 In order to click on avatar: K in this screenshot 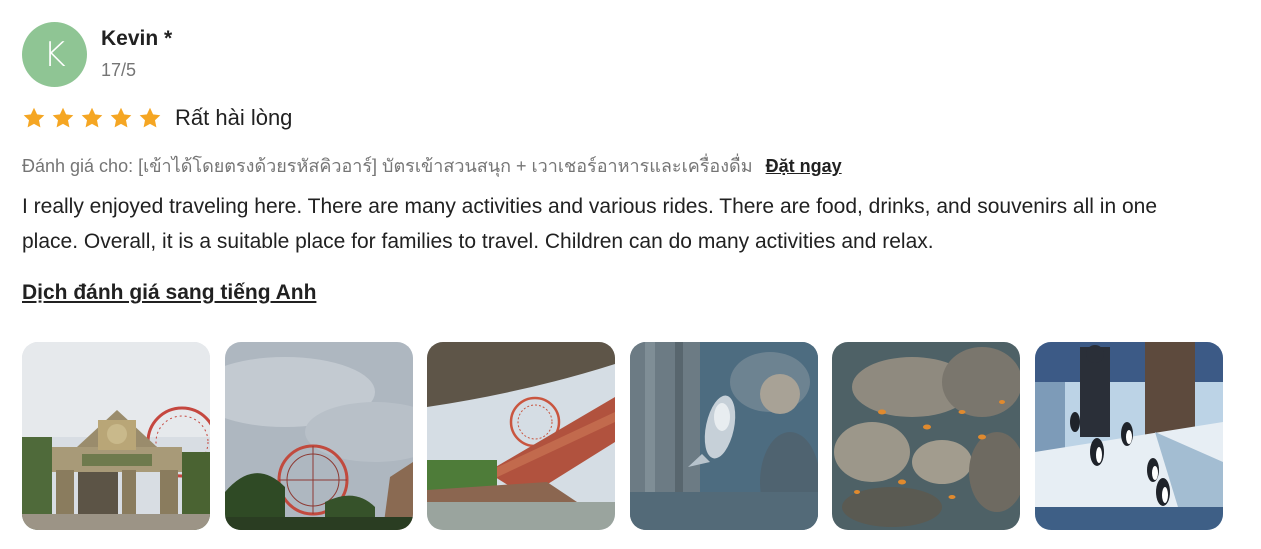, I will do `click(54, 54)`.